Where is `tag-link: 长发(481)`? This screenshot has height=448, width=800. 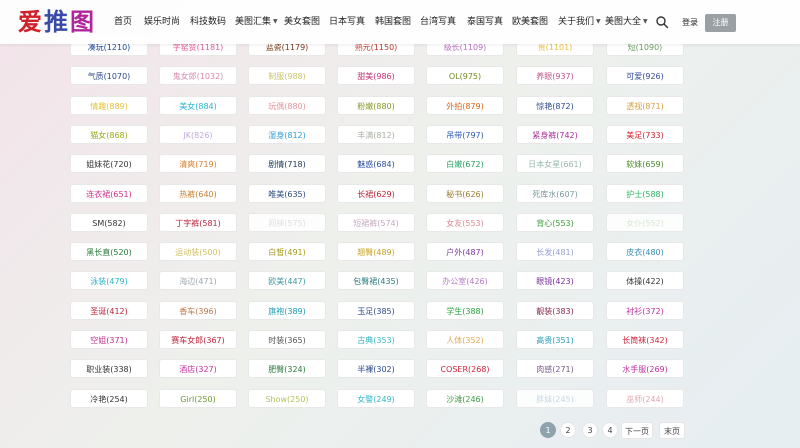 tag-link: 长发(481) is located at coordinates (555, 251).